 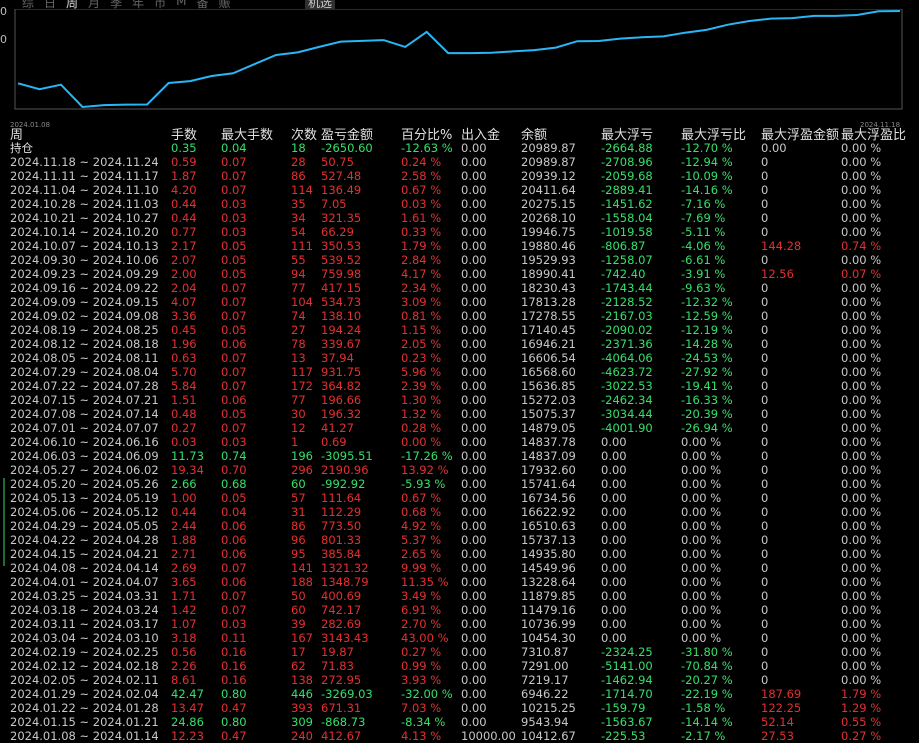 What do you see at coordinates (545, 722) in the screenshot?
I see `cell-bal: 9543.94` at bounding box center [545, 722].